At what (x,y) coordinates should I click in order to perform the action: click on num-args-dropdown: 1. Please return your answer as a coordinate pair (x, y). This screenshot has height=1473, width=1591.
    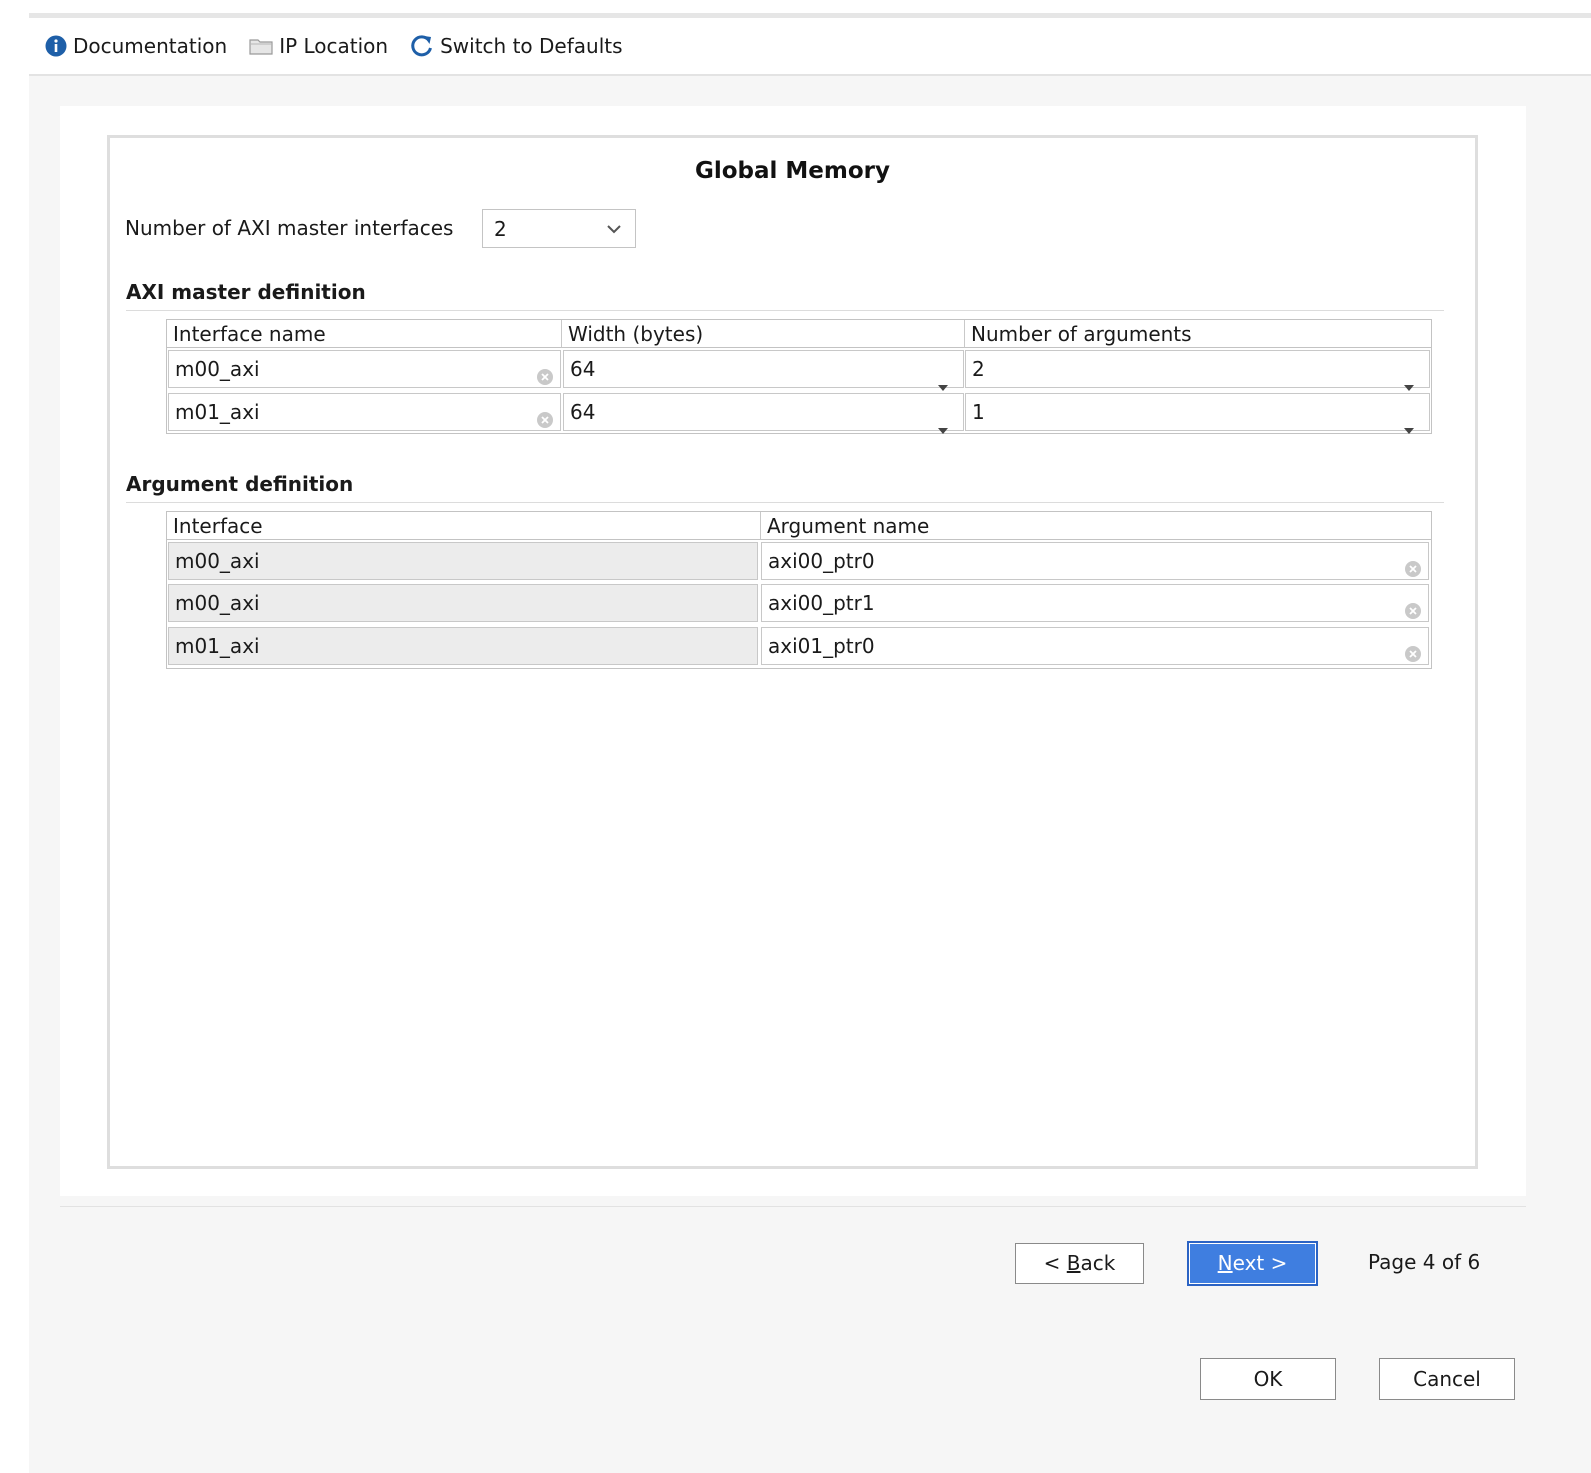
    Looking at the image, I should click on (1197, 413).